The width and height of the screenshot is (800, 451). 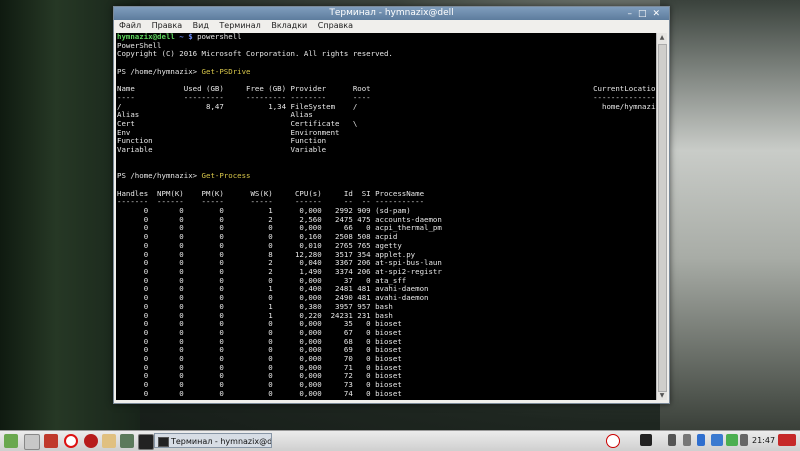 I want to click on process-row: 0 0 0 0 0,000 74 0 bioset, so click(x=259, y=393).